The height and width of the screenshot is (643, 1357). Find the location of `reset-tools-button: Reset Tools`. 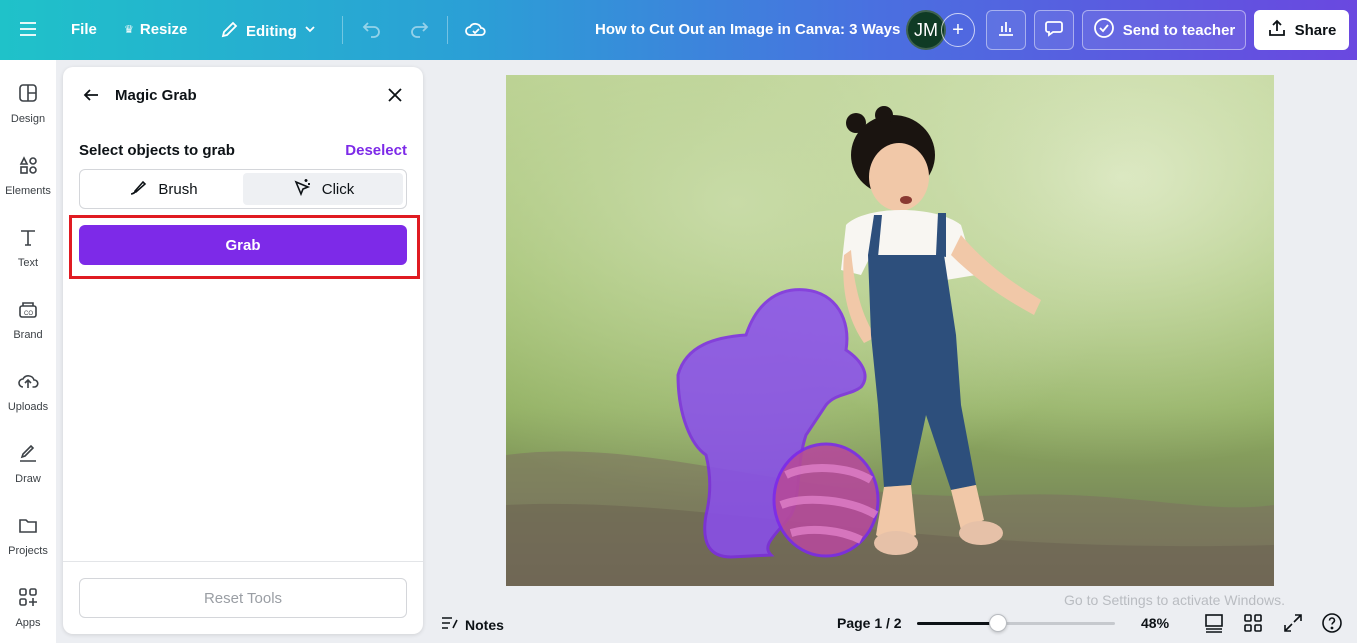

reset-tools-button: Reset Tools is located at coordinates (243, 598).